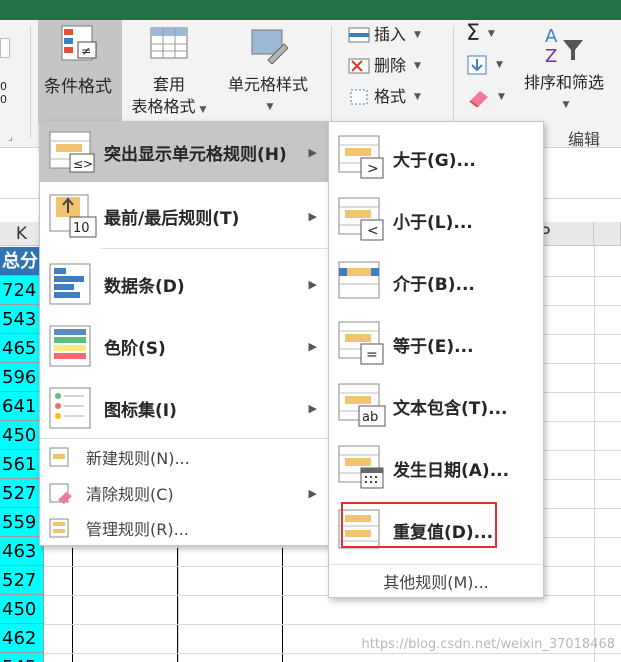 The height and width of the screenshot is (662, 621). I want to click on menu-item-label: 突出显示单元格规则(H), so click(195, 154).